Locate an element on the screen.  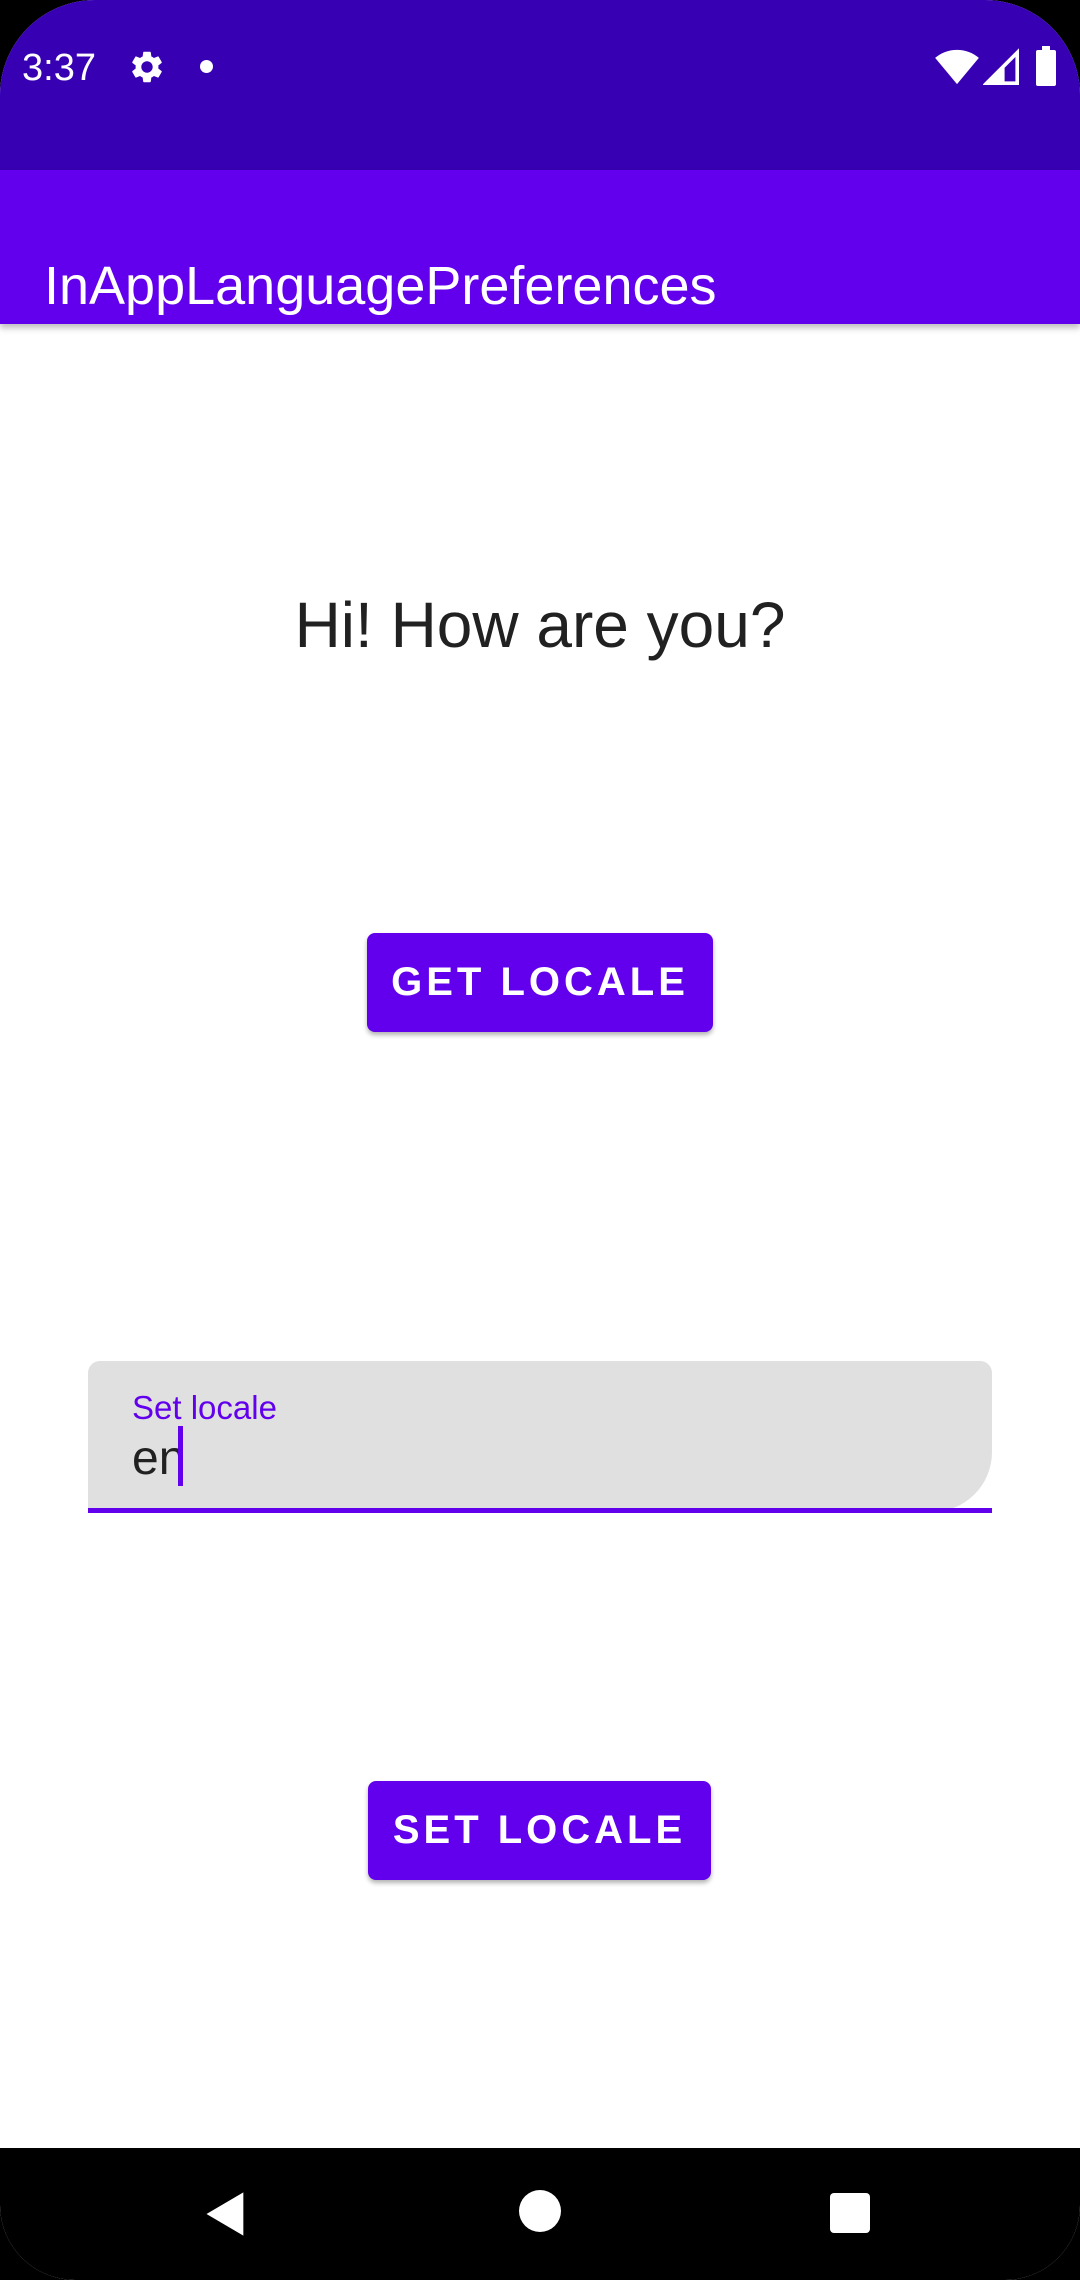
wifi-icon is located at coordinates (957, 67).